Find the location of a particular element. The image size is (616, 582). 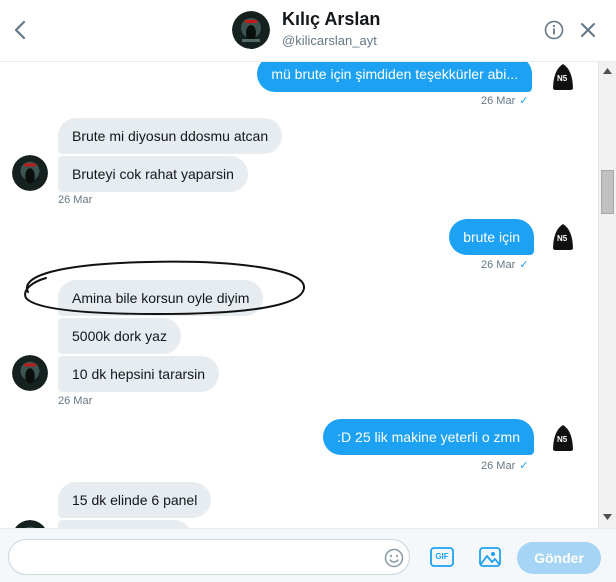

contact-name: Kılıç Arslan is located at coordinates (331, 19).